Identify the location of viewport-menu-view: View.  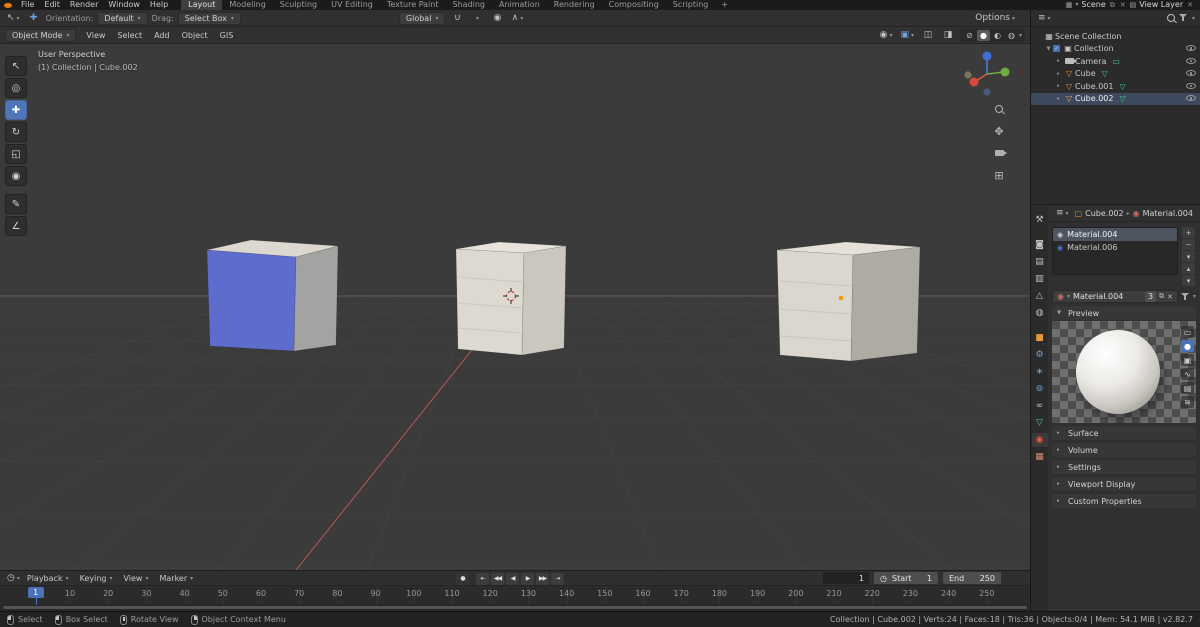
(95, 35).